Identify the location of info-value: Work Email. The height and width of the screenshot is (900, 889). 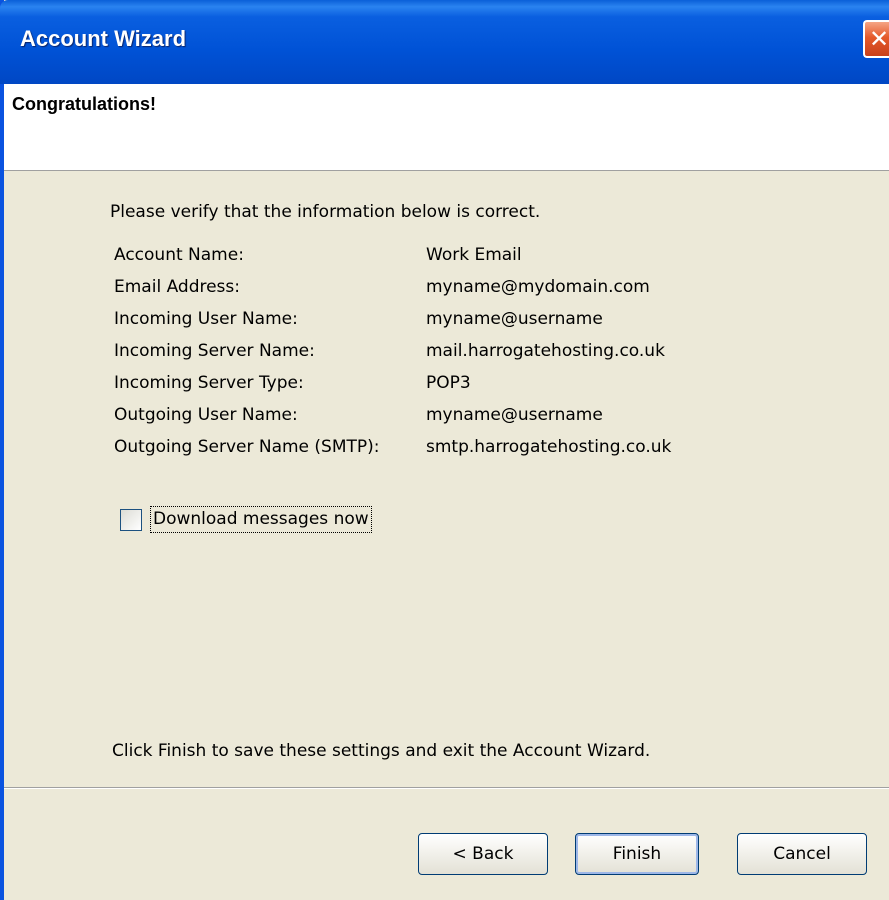
(474, 255).